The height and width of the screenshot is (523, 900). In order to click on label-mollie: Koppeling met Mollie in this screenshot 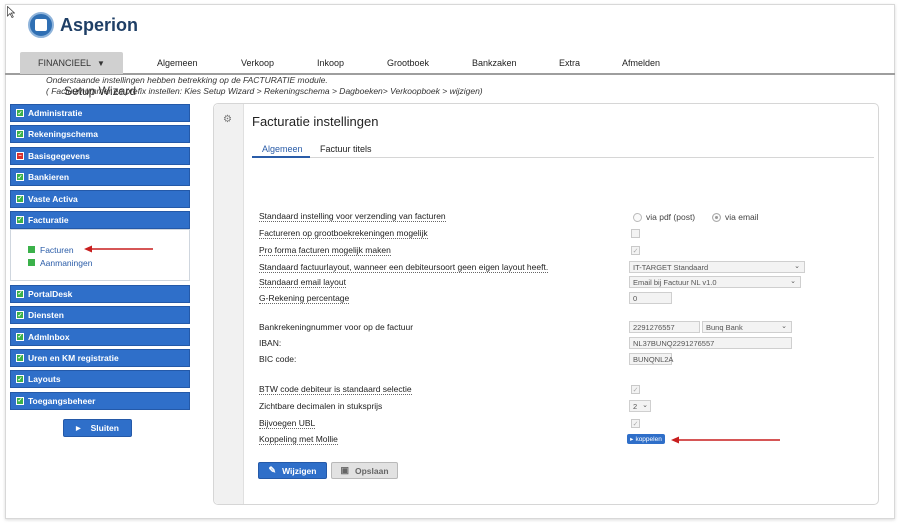, I will do `click(298, 439)`.